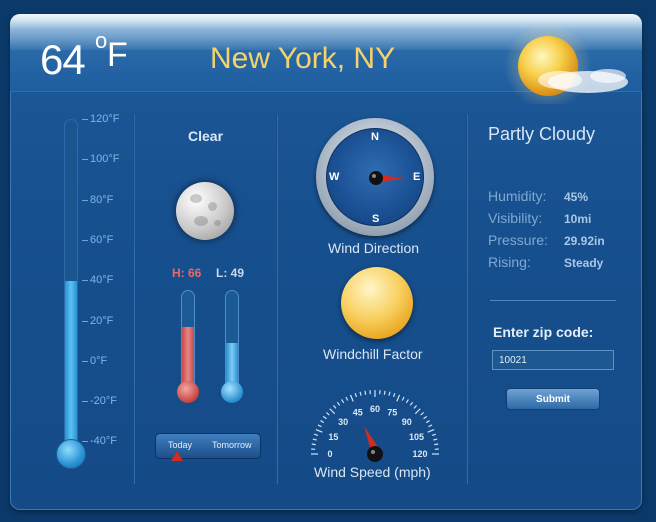 This screenshot has width=656, height=522. Describe the element at coordinates (232, 392) in the screenshot. I see `low-thermometer-bulb` at that location.